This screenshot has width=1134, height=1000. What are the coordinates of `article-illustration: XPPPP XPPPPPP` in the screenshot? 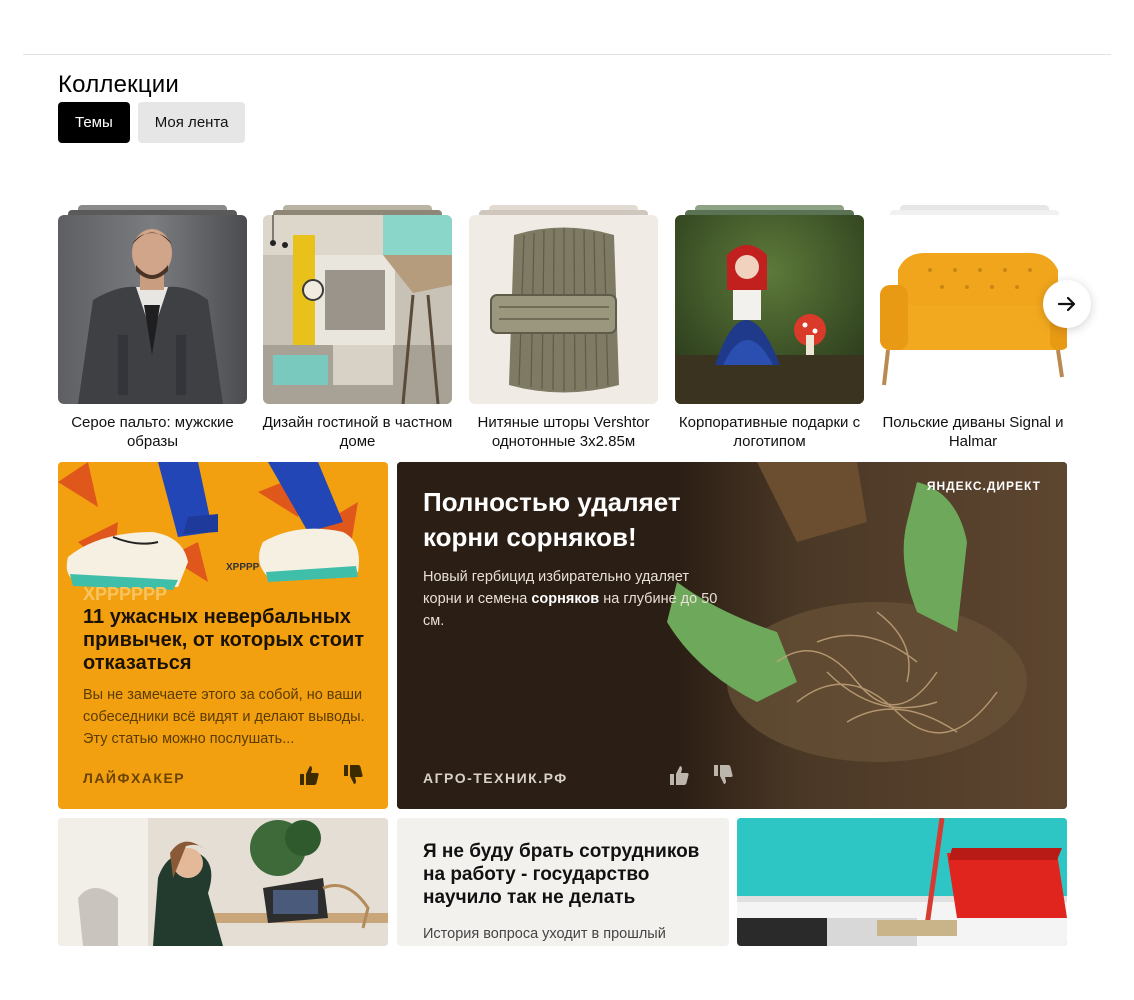 It's located at (208, 532).